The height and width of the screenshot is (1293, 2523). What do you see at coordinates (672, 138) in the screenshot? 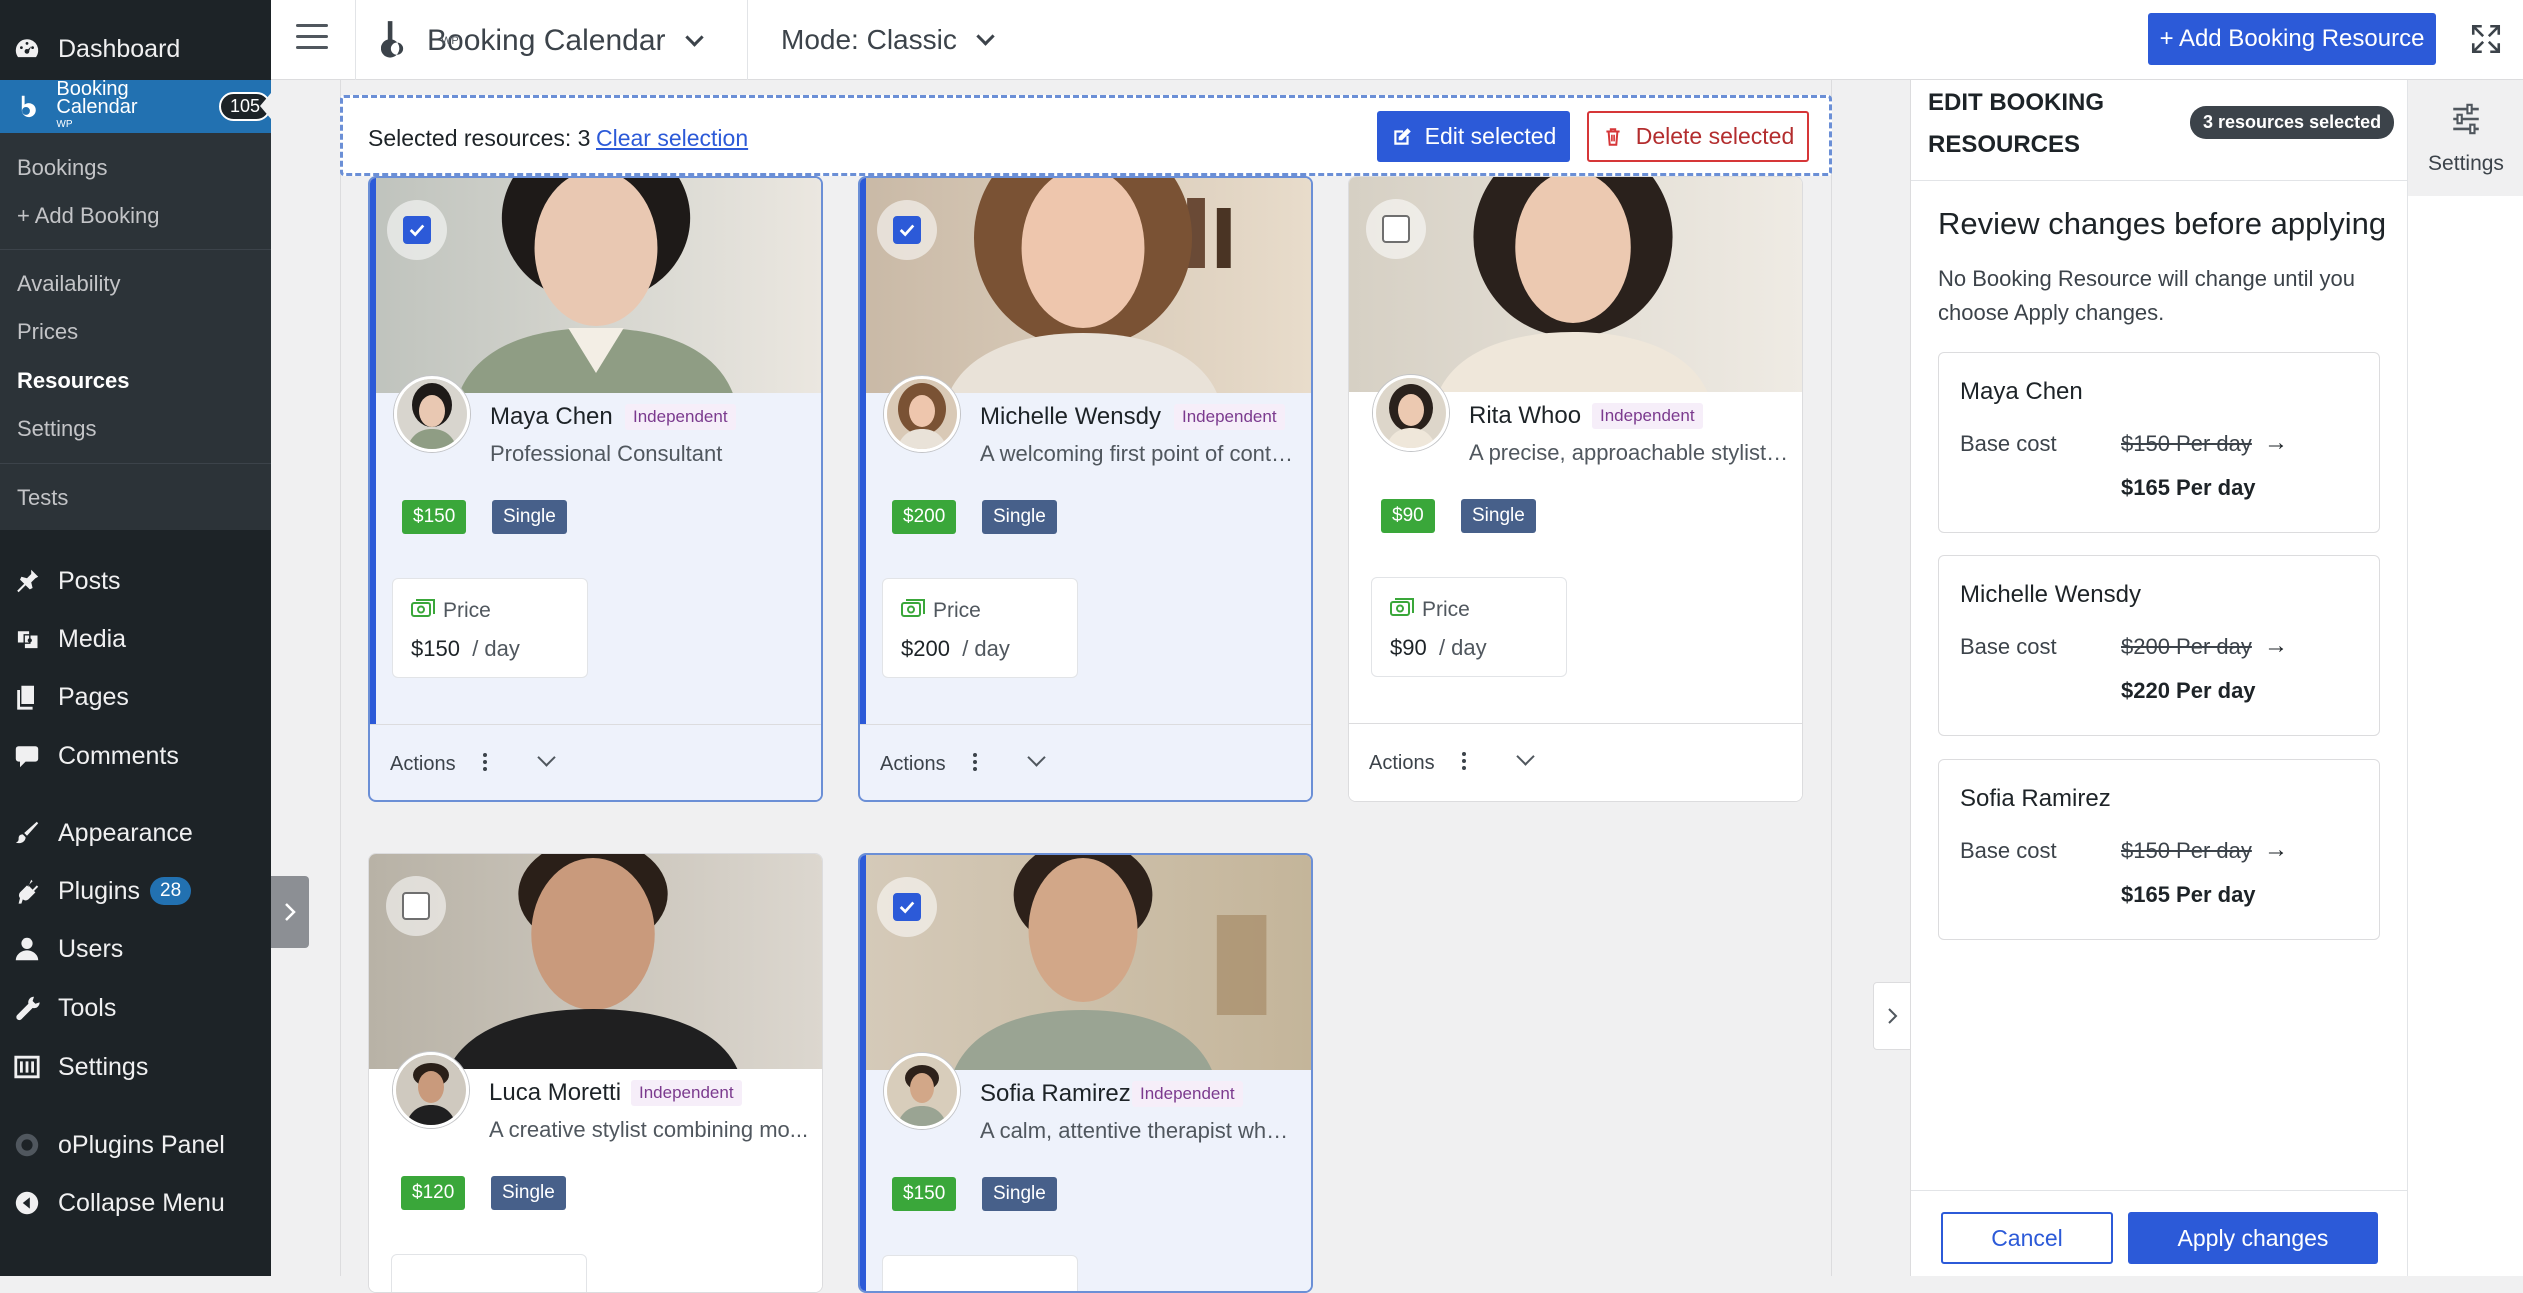
I see `clear-selection-link: Clear selection` at bounding box center [672, 138].